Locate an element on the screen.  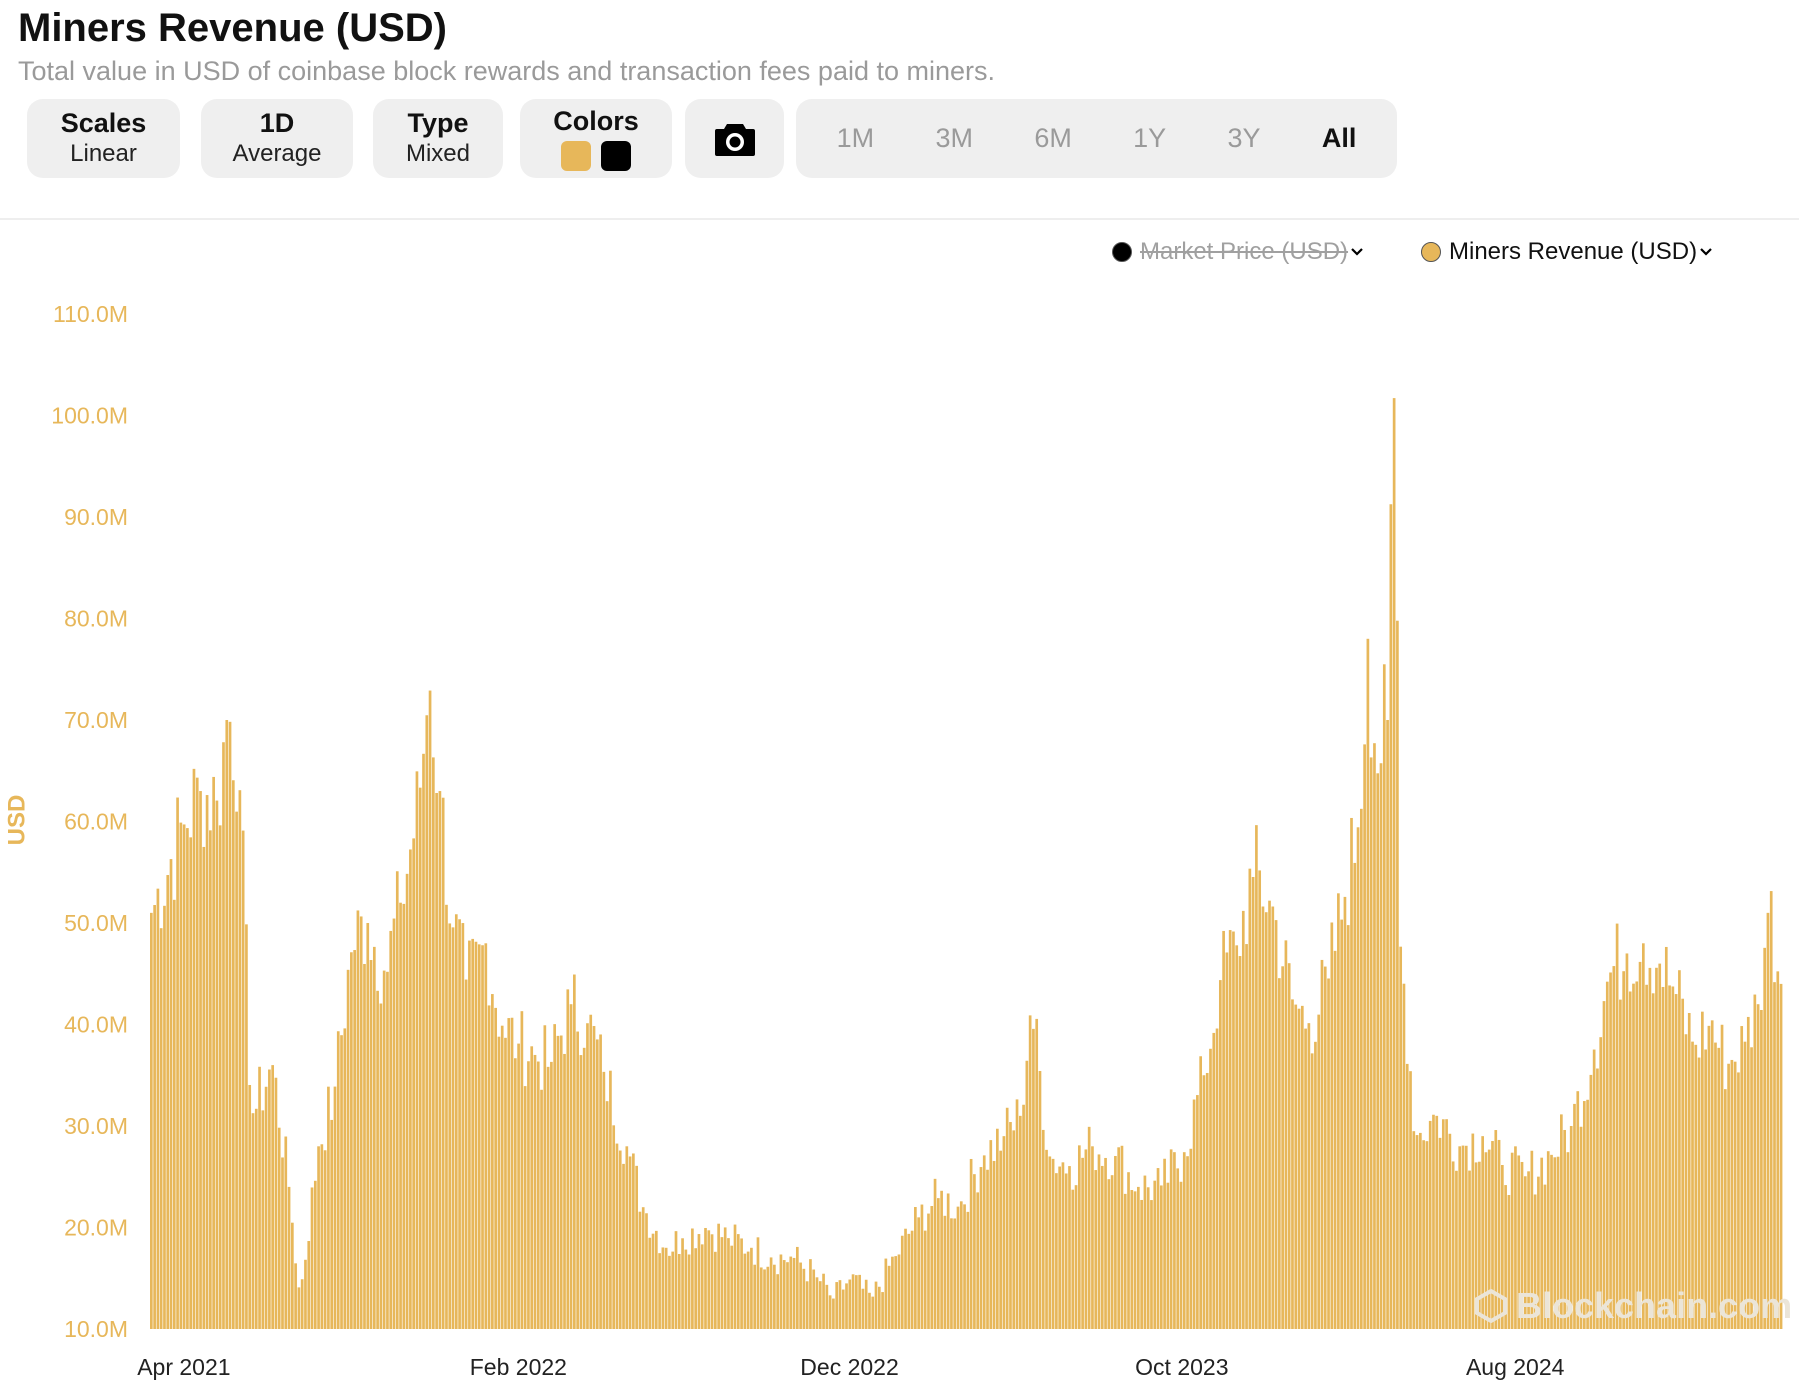
color-swatch-secondary is located at coordinates (616, 156).